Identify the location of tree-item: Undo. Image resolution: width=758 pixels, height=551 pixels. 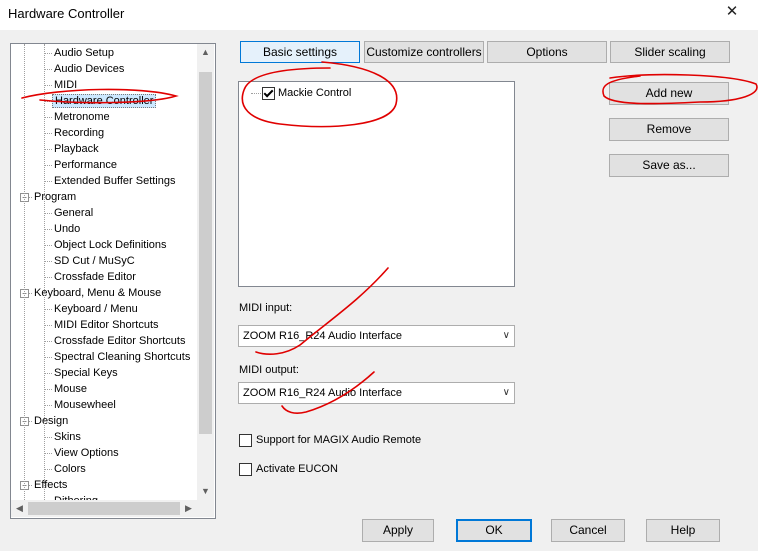
(67, 229).